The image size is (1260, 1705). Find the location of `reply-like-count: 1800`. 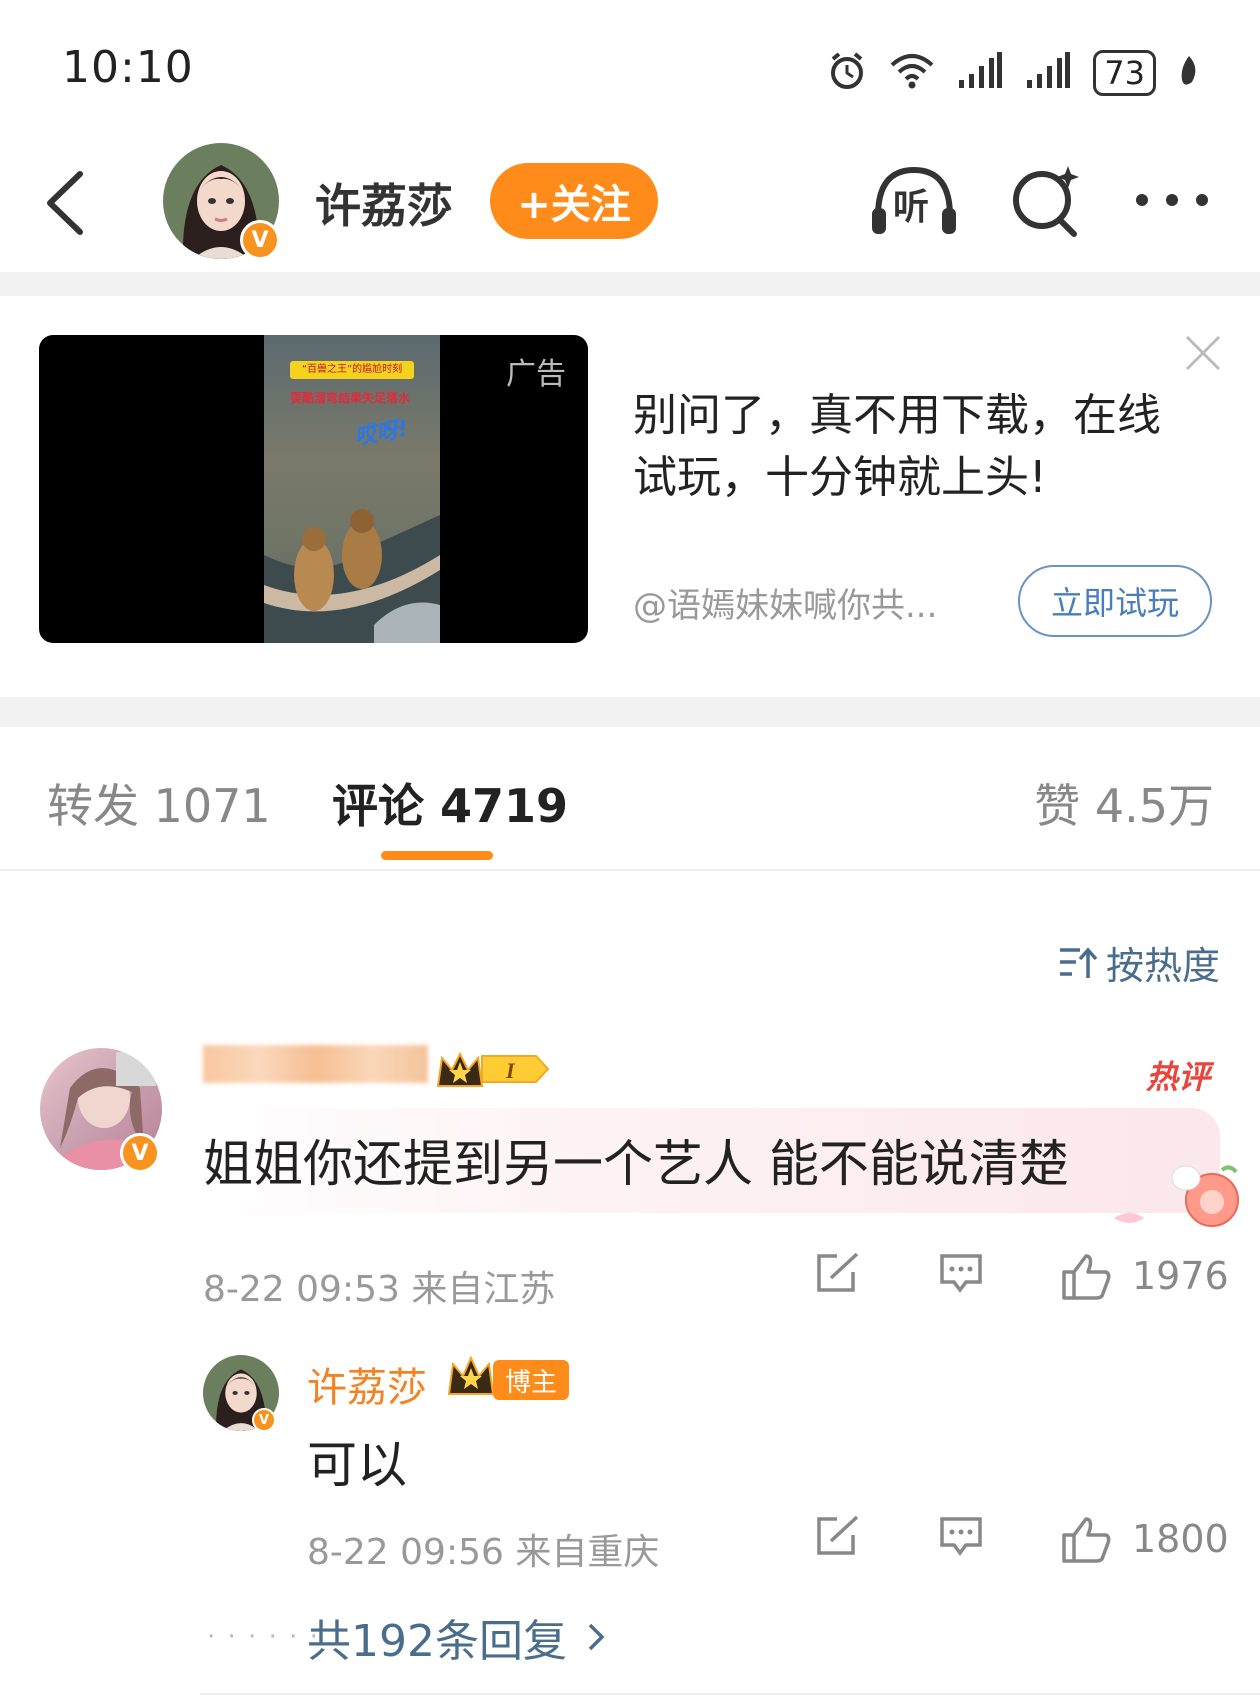

reply-like-count: 1800 is located at coordinates (1180, 1539).